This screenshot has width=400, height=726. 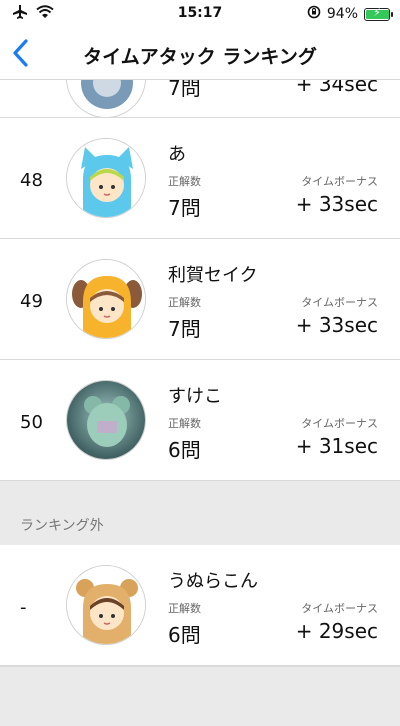 What do you see at coordinates (378, 13) in the screenshot?
I see `battery-icon: ⚡` at bounding box center [378, 13].